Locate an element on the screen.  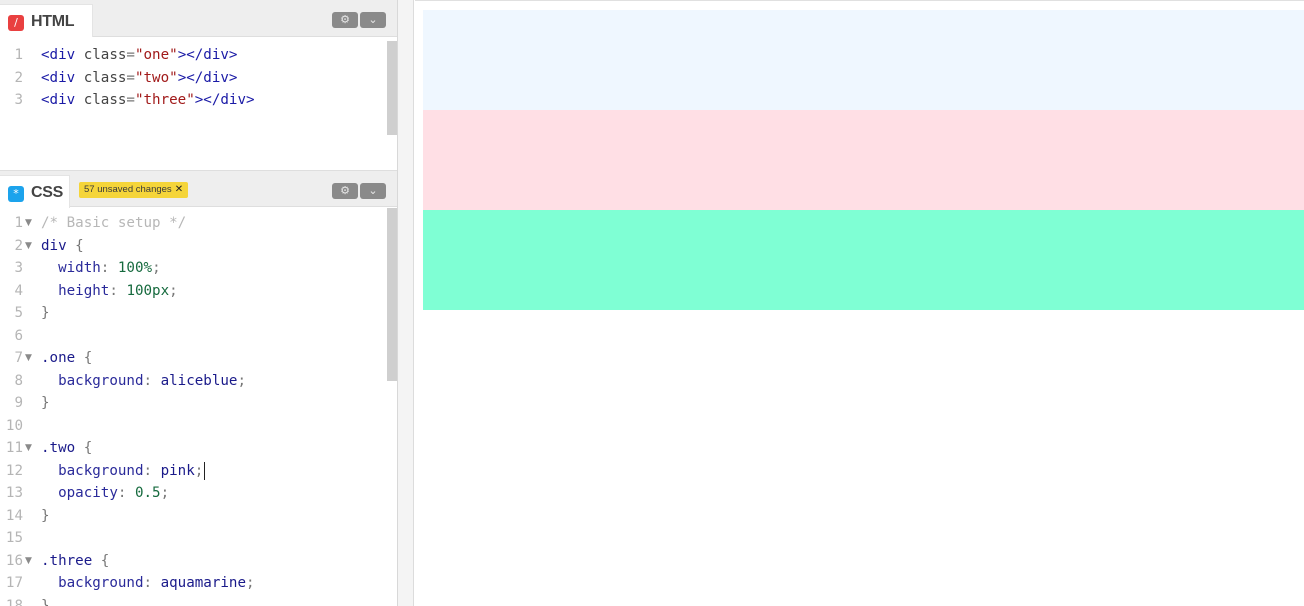
pane-resize-handle is located at coordinates (406, 303).